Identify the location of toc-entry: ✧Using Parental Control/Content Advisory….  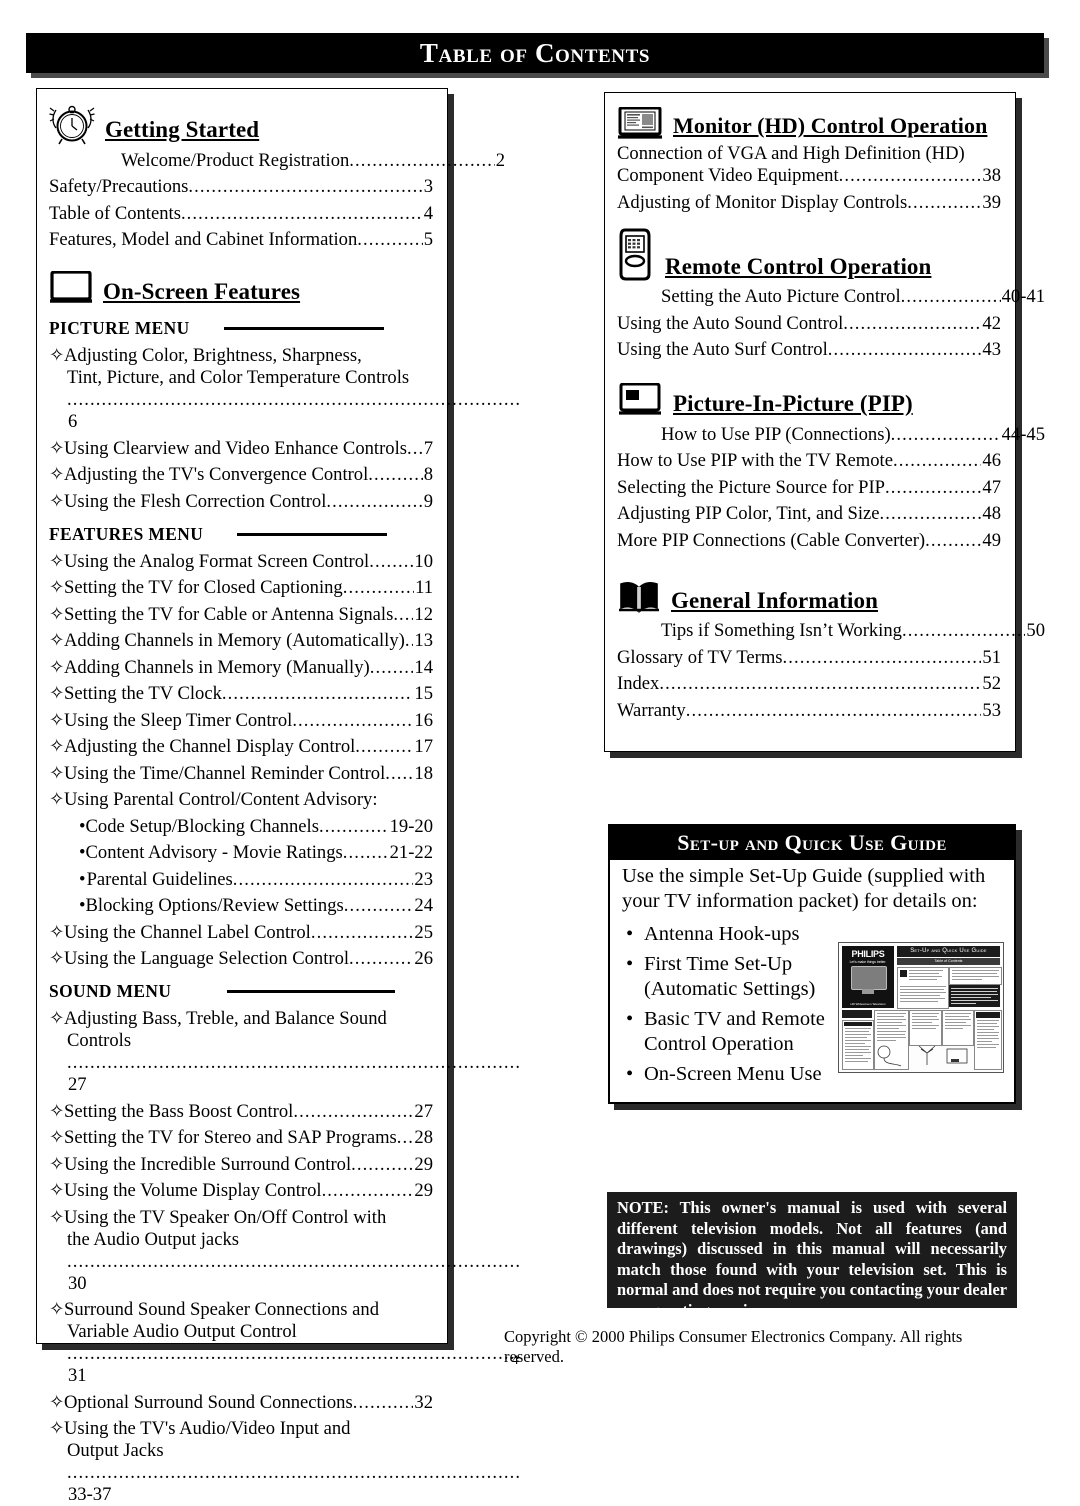
(241, 800).